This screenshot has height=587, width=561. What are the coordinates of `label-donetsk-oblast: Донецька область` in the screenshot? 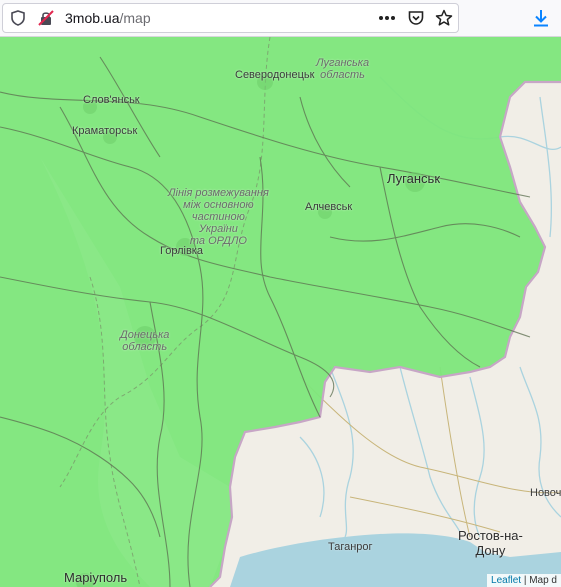 It's located at (145, 341).